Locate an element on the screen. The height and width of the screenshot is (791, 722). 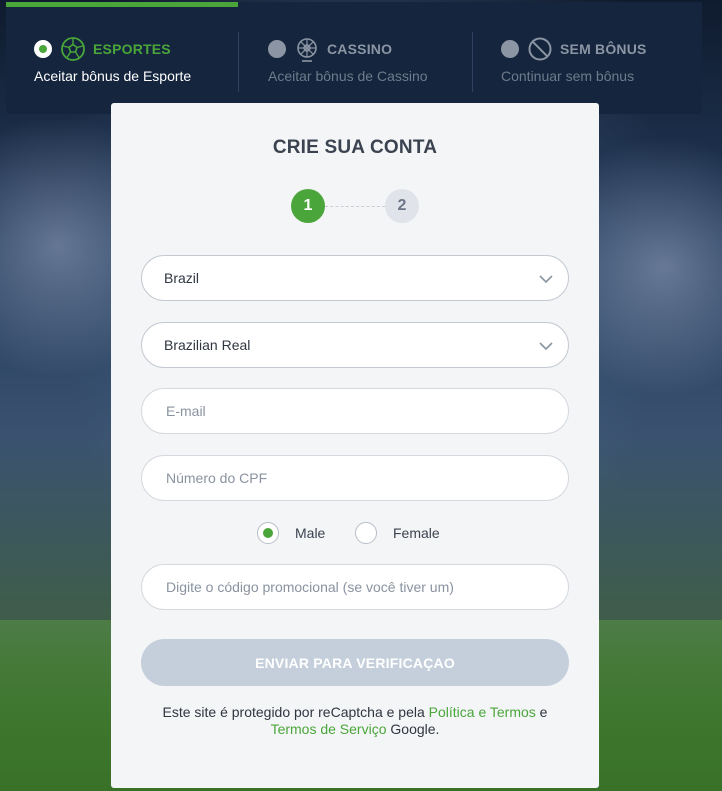
roulette-icon is located at coordinates (307, 50).